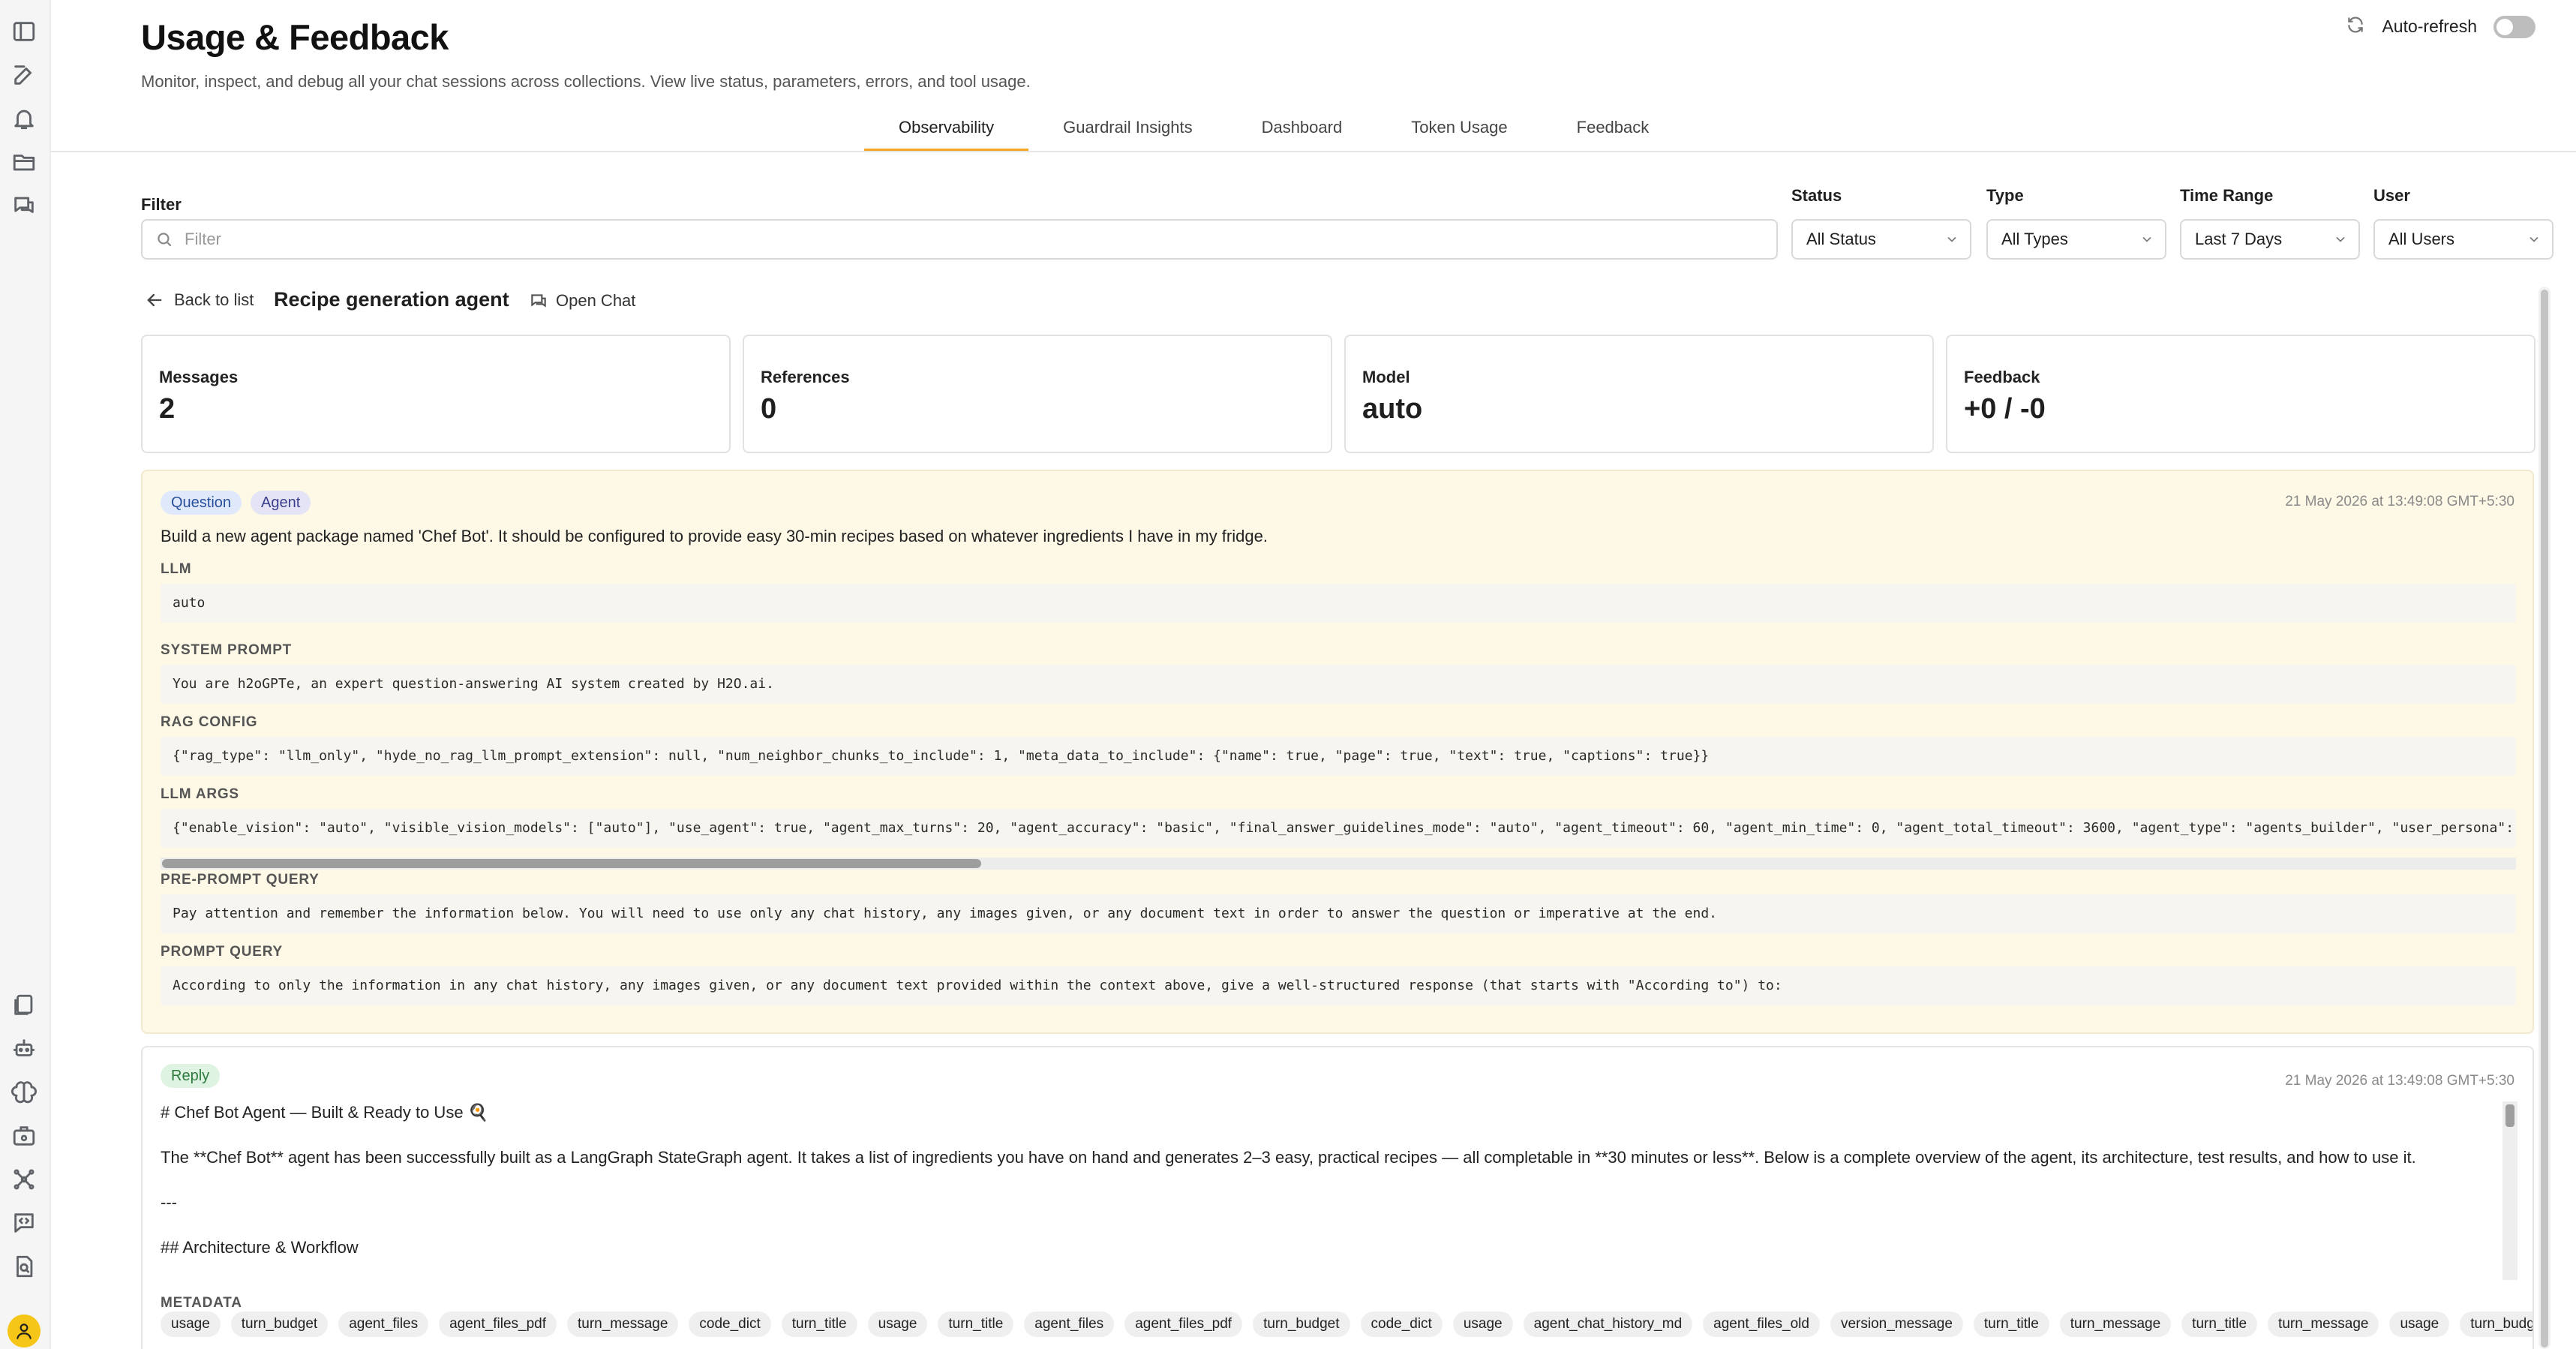 Image resolution: width=2576 pixels, height=1349 pixels. I want to click on documents-icon, so click(24, 1006).